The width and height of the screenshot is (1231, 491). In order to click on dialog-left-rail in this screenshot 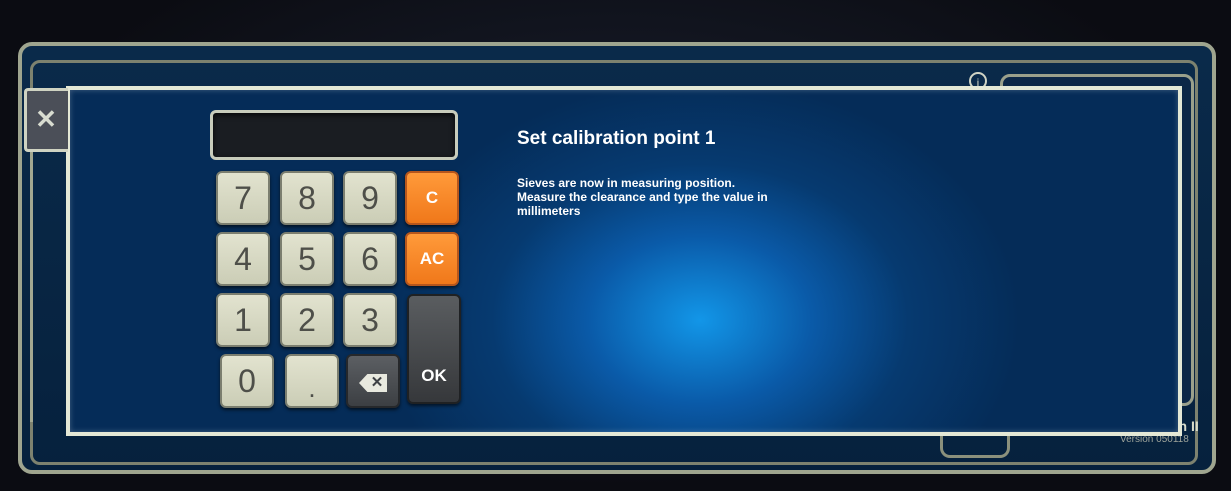, I will do `click(48, 287)`.